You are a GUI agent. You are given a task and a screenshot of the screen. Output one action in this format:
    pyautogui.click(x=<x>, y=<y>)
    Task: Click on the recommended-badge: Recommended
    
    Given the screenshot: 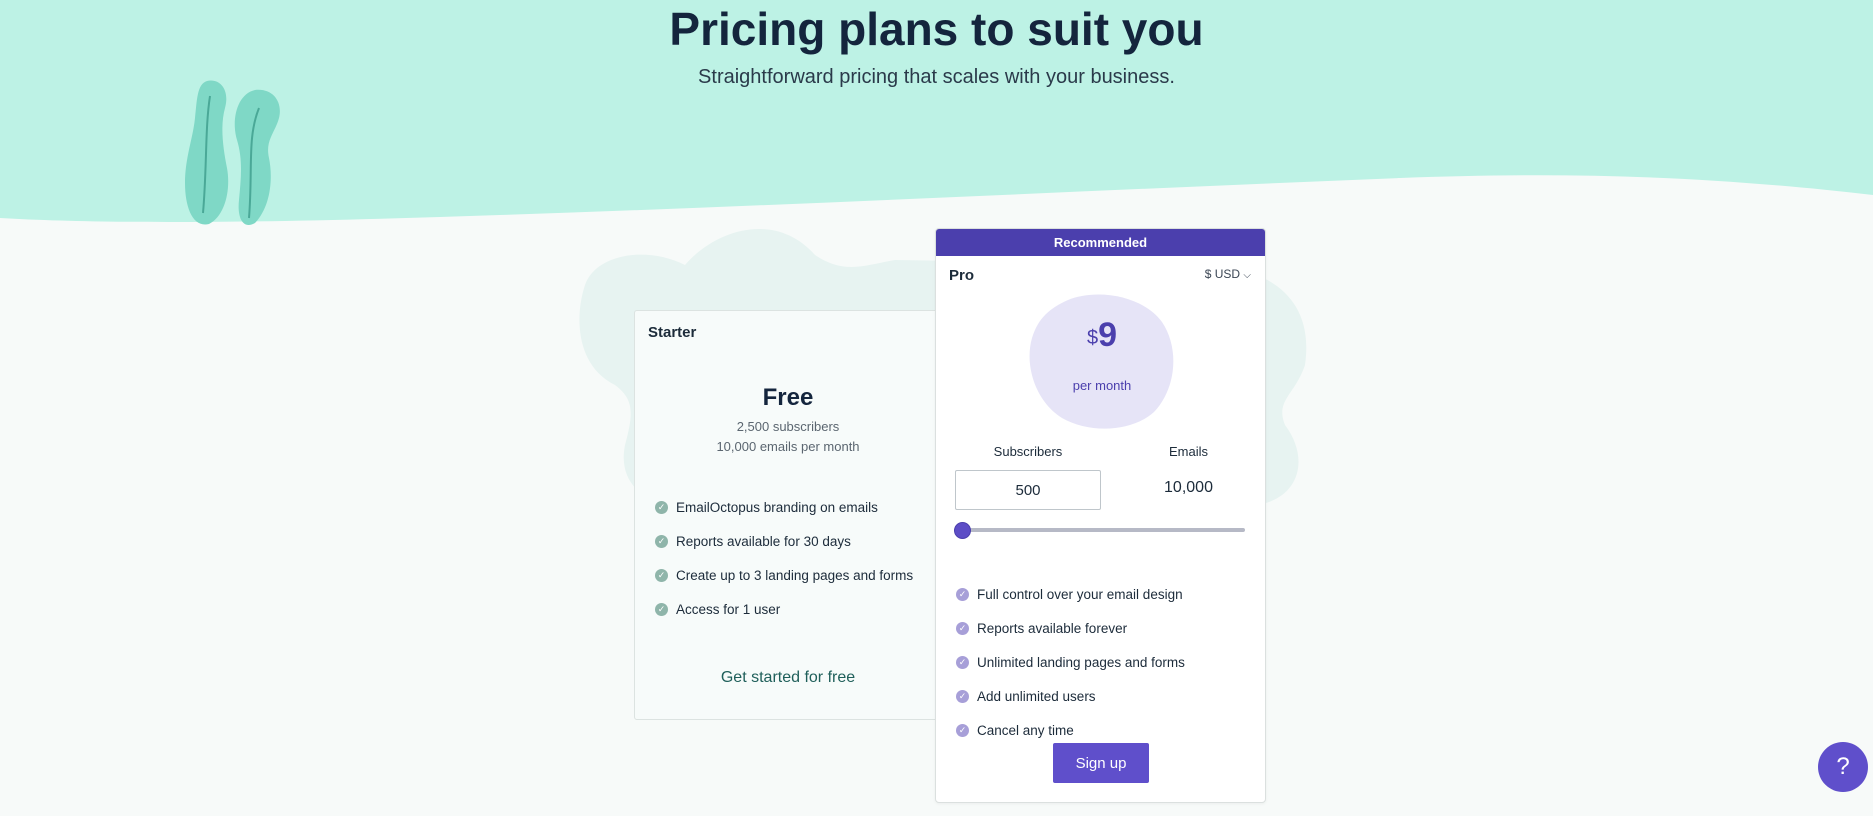 What is the action you would take?
    pyautogui.click(x=1100, y=242)
    